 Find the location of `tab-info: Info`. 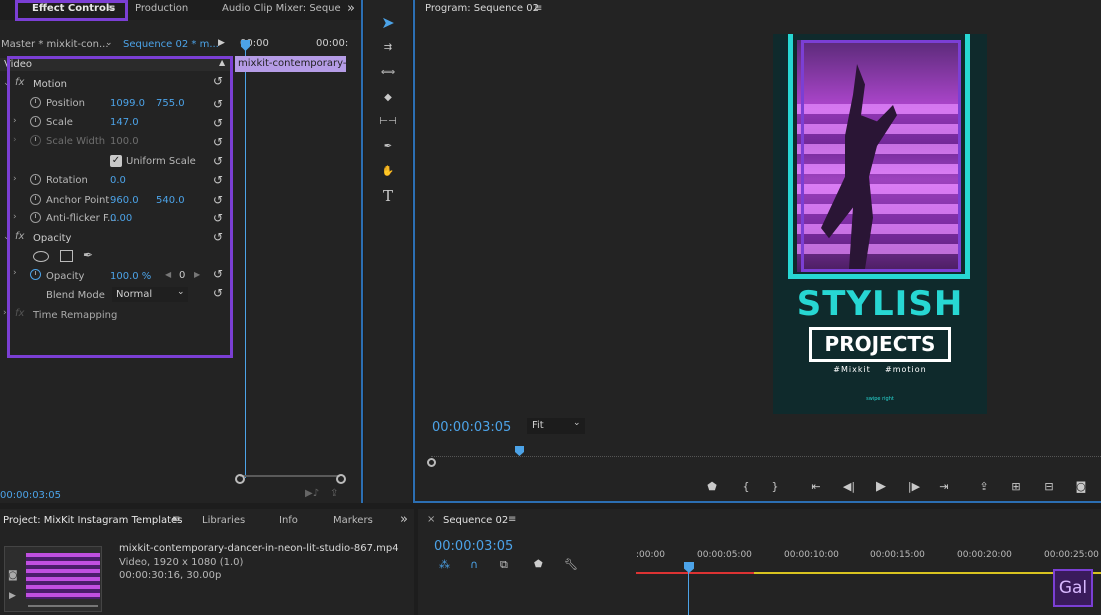

tab-info: Info is located at coordinates (288, 520).